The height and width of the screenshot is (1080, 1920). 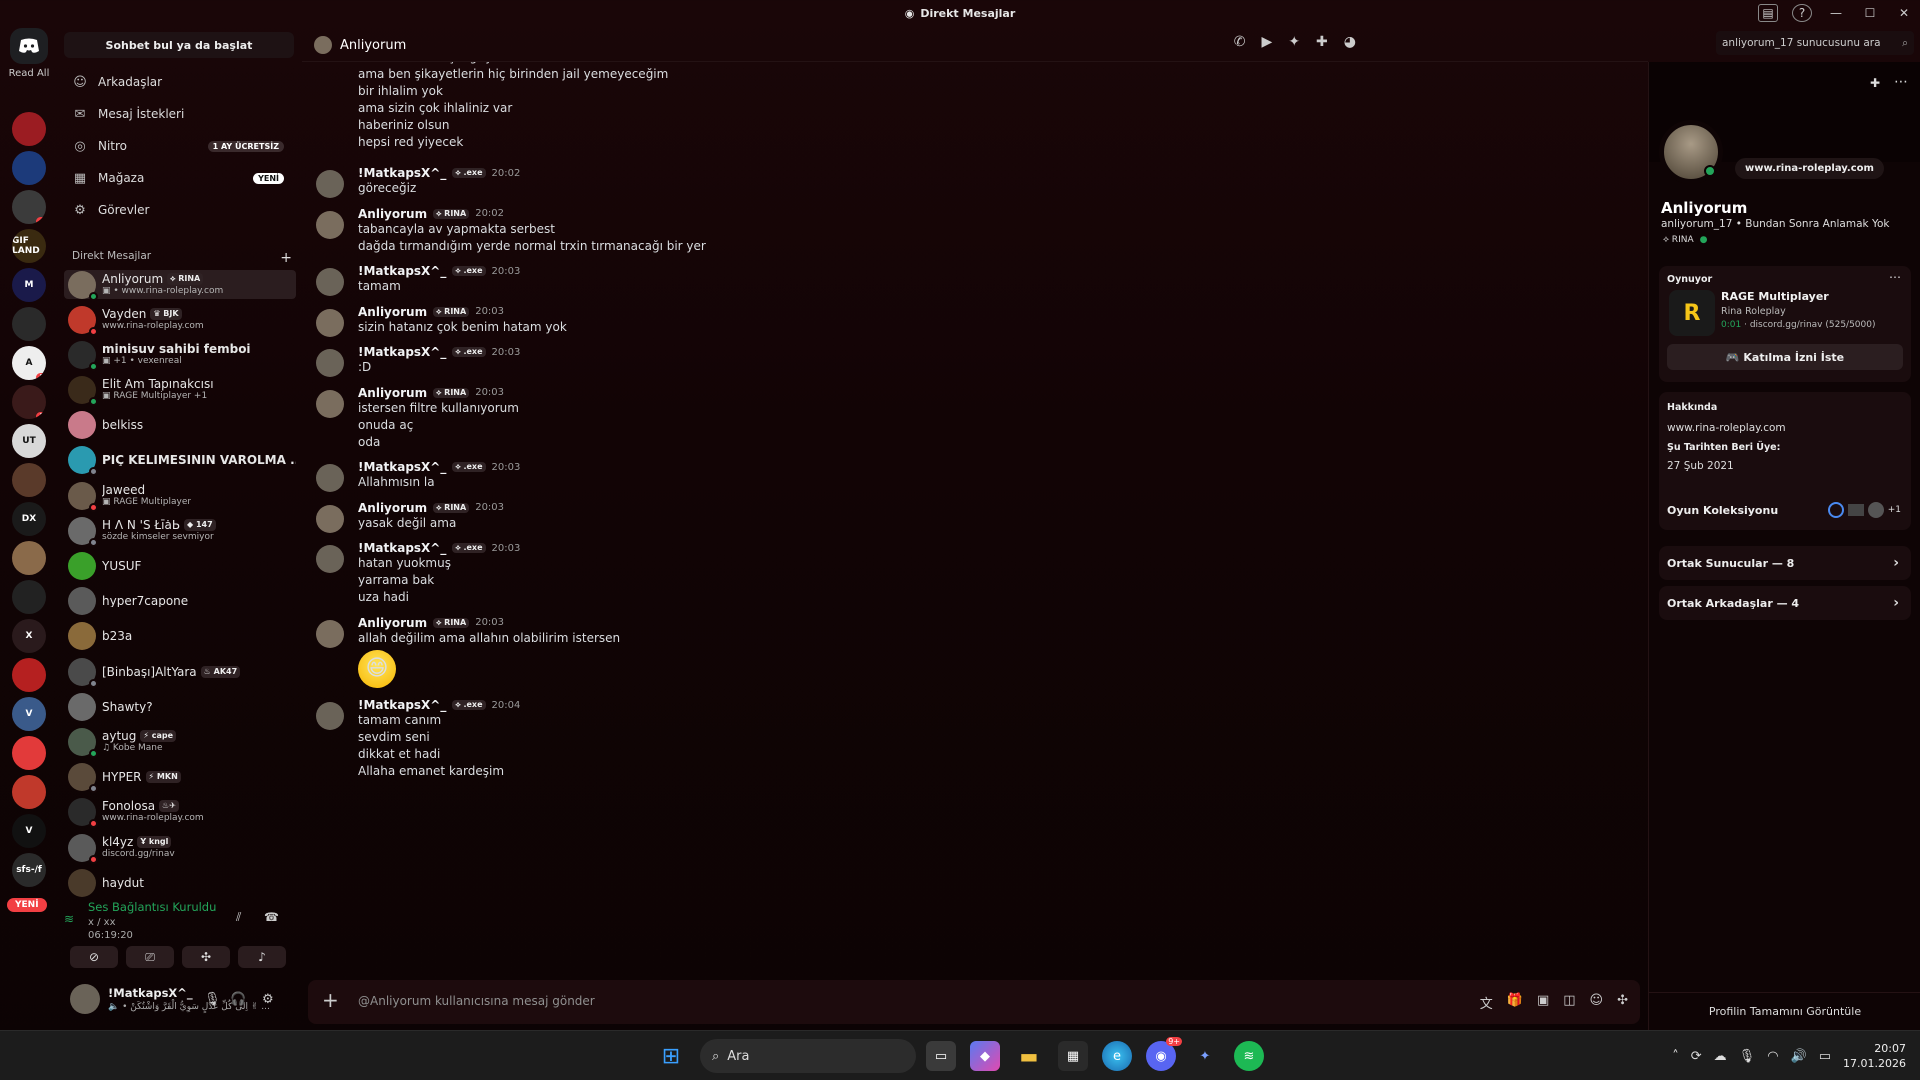 I want to click on nav-item-mail: ✉ Mesaj İstekleri, so click(x=179, y=114).